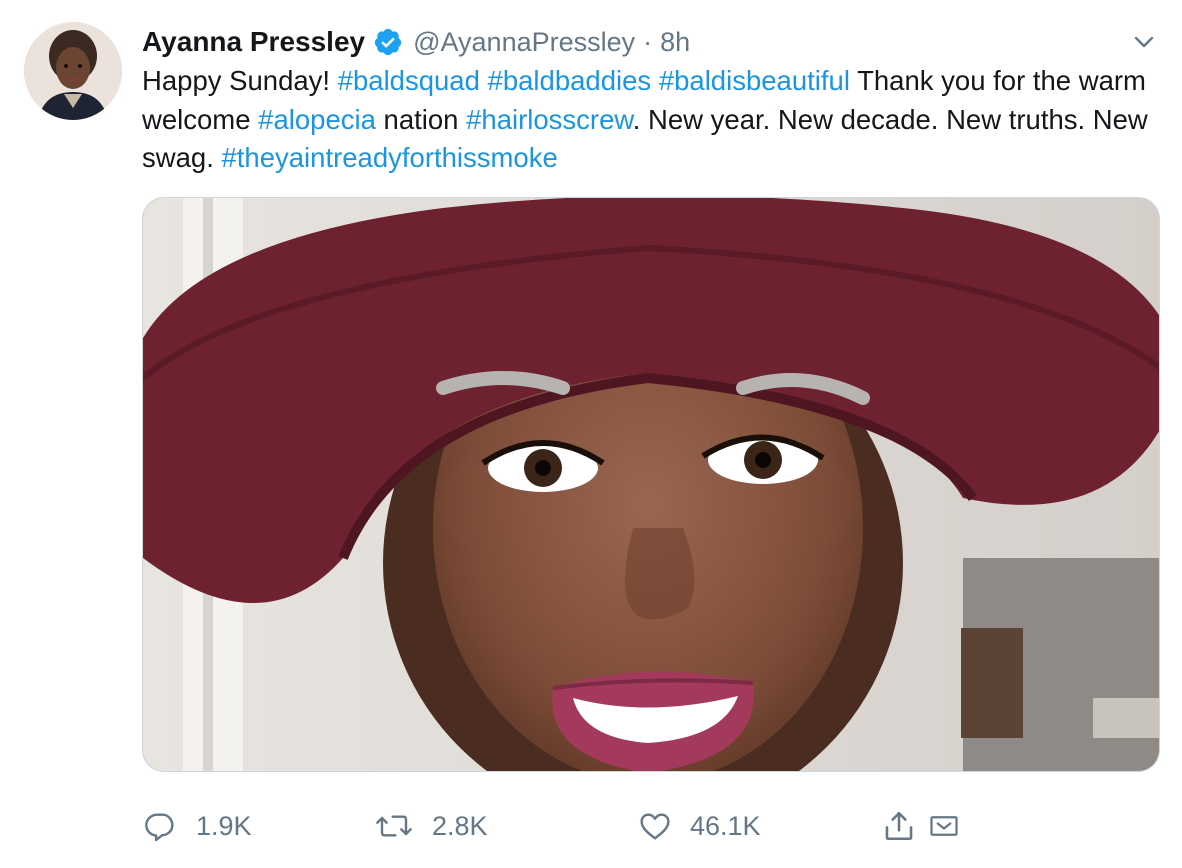 The image size is (1182, 868). I want to click on like-count: 46.1K, so click(725, 825).